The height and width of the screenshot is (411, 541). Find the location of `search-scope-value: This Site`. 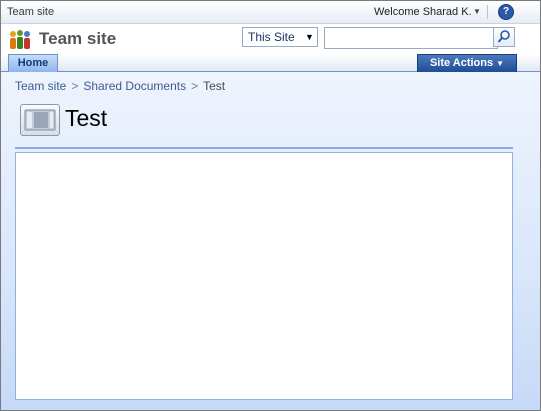

search-scope-value: This Site is located at coordinates (271, 37).